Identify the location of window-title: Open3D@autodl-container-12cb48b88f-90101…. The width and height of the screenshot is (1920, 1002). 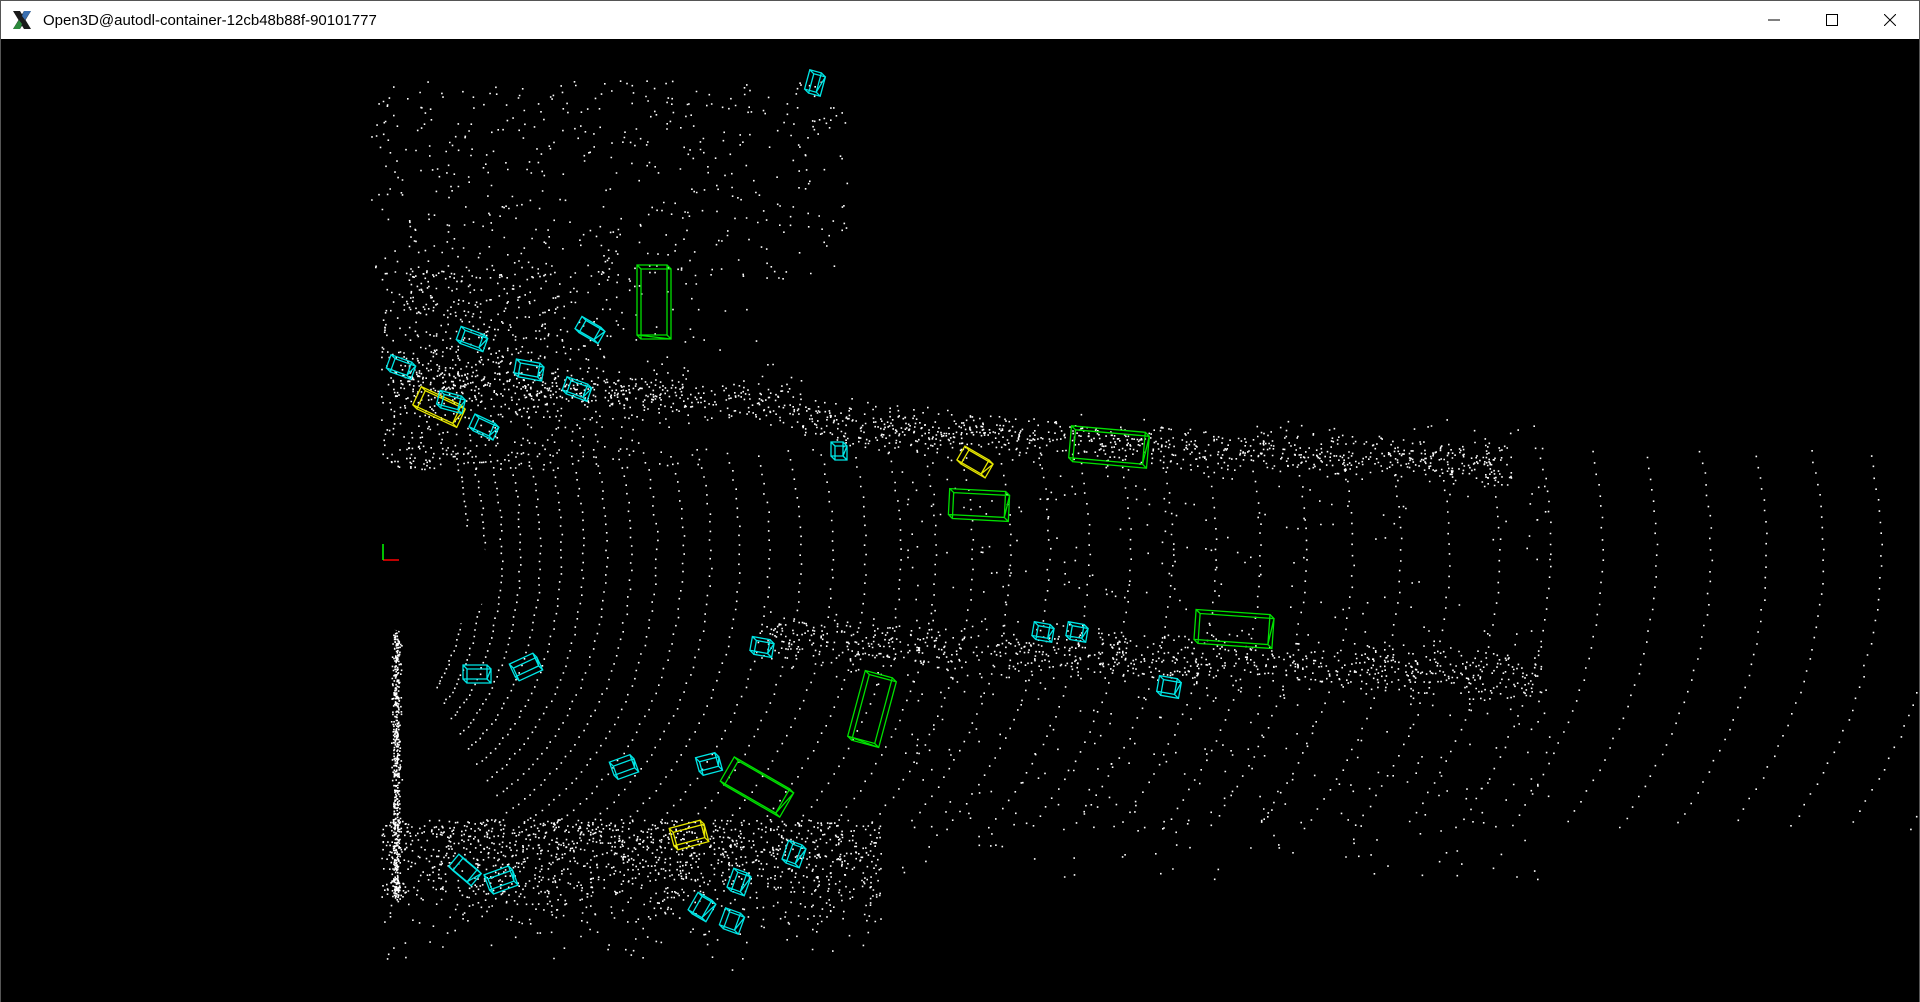
(210, 20).